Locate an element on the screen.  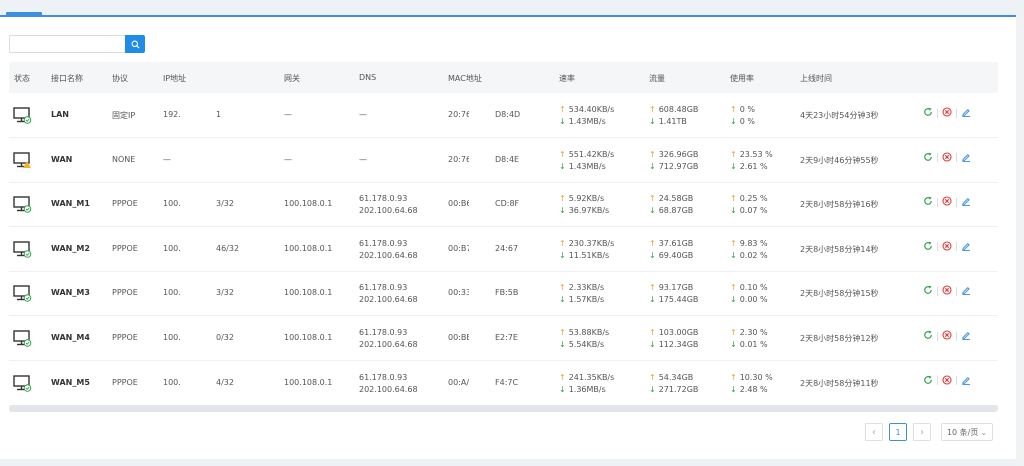
traffic-down: ↓ 712.97GB is located at coordinates (673, 166).